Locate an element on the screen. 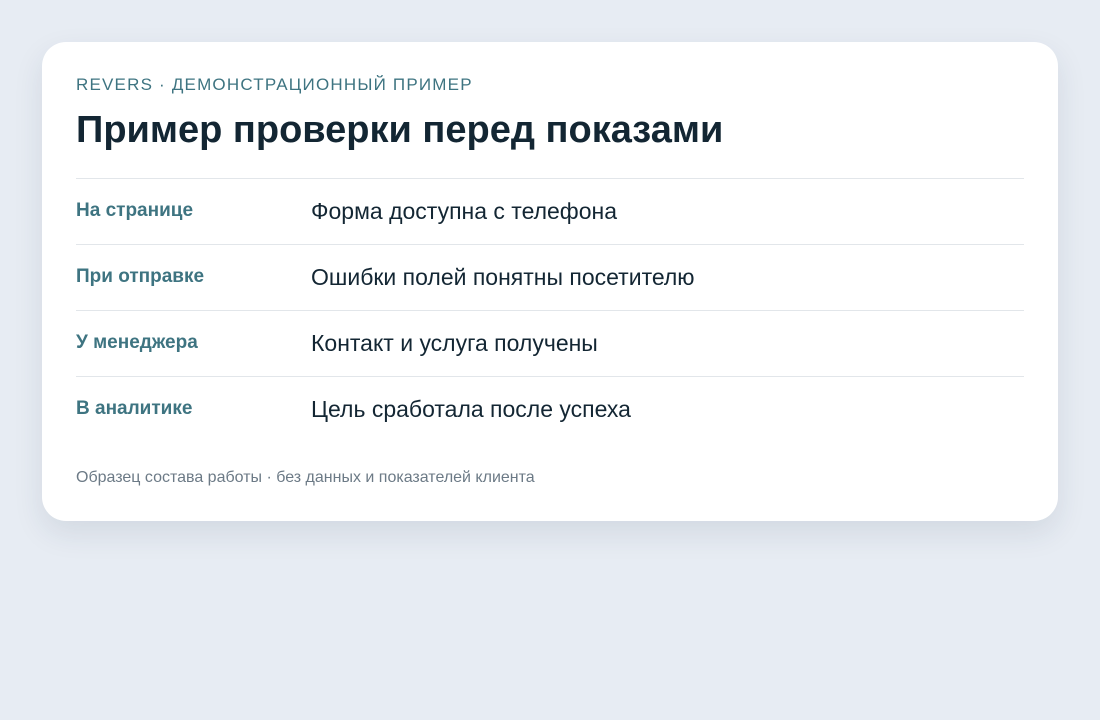 The width and height of the screenshot is (1100, 720). check-row-analytics: В аналитике Цель сработала после успеха is located at coordinates (550, 410).